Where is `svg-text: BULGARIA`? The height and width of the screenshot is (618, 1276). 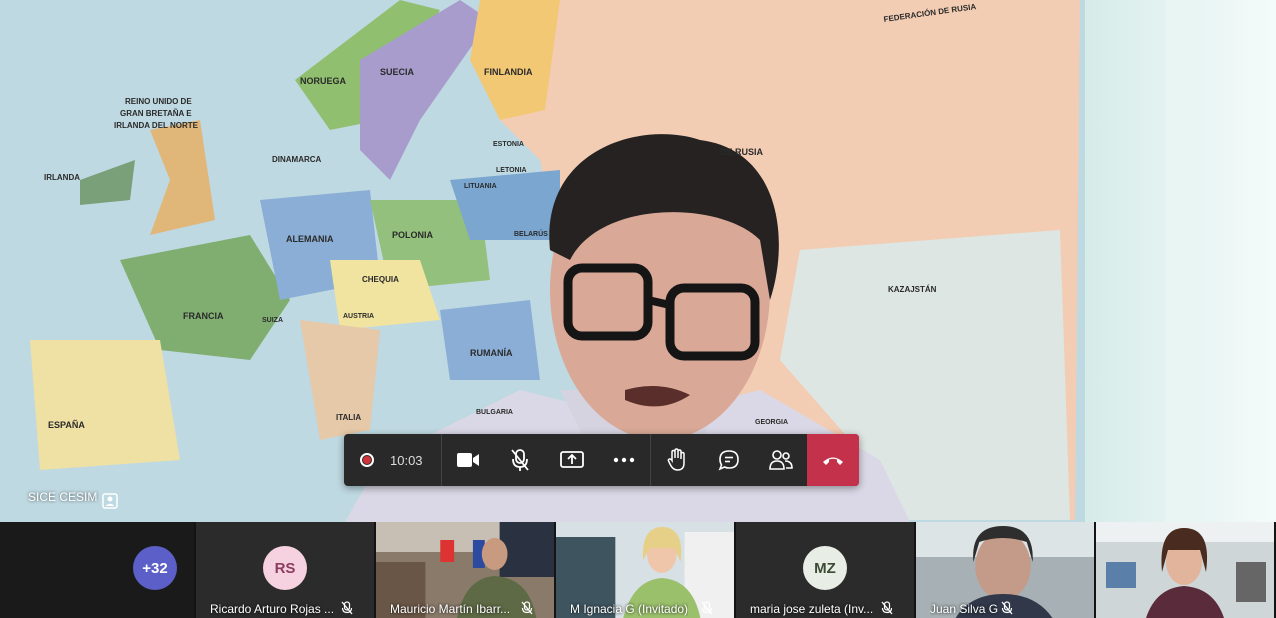
svg-text: BULGARIA is located at coordinates (494, 412).